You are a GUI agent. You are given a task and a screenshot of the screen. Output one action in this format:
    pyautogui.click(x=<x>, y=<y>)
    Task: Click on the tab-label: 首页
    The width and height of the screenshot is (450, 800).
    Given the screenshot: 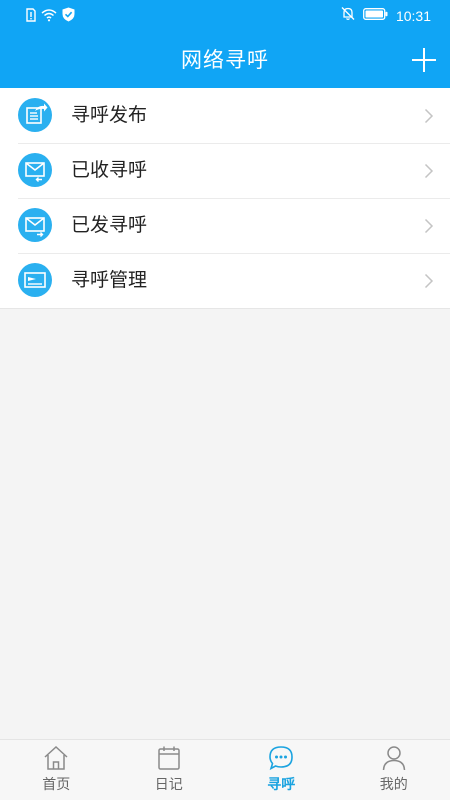 What is the action you would take?
    pyautogui.click(x=56, y=785)
    